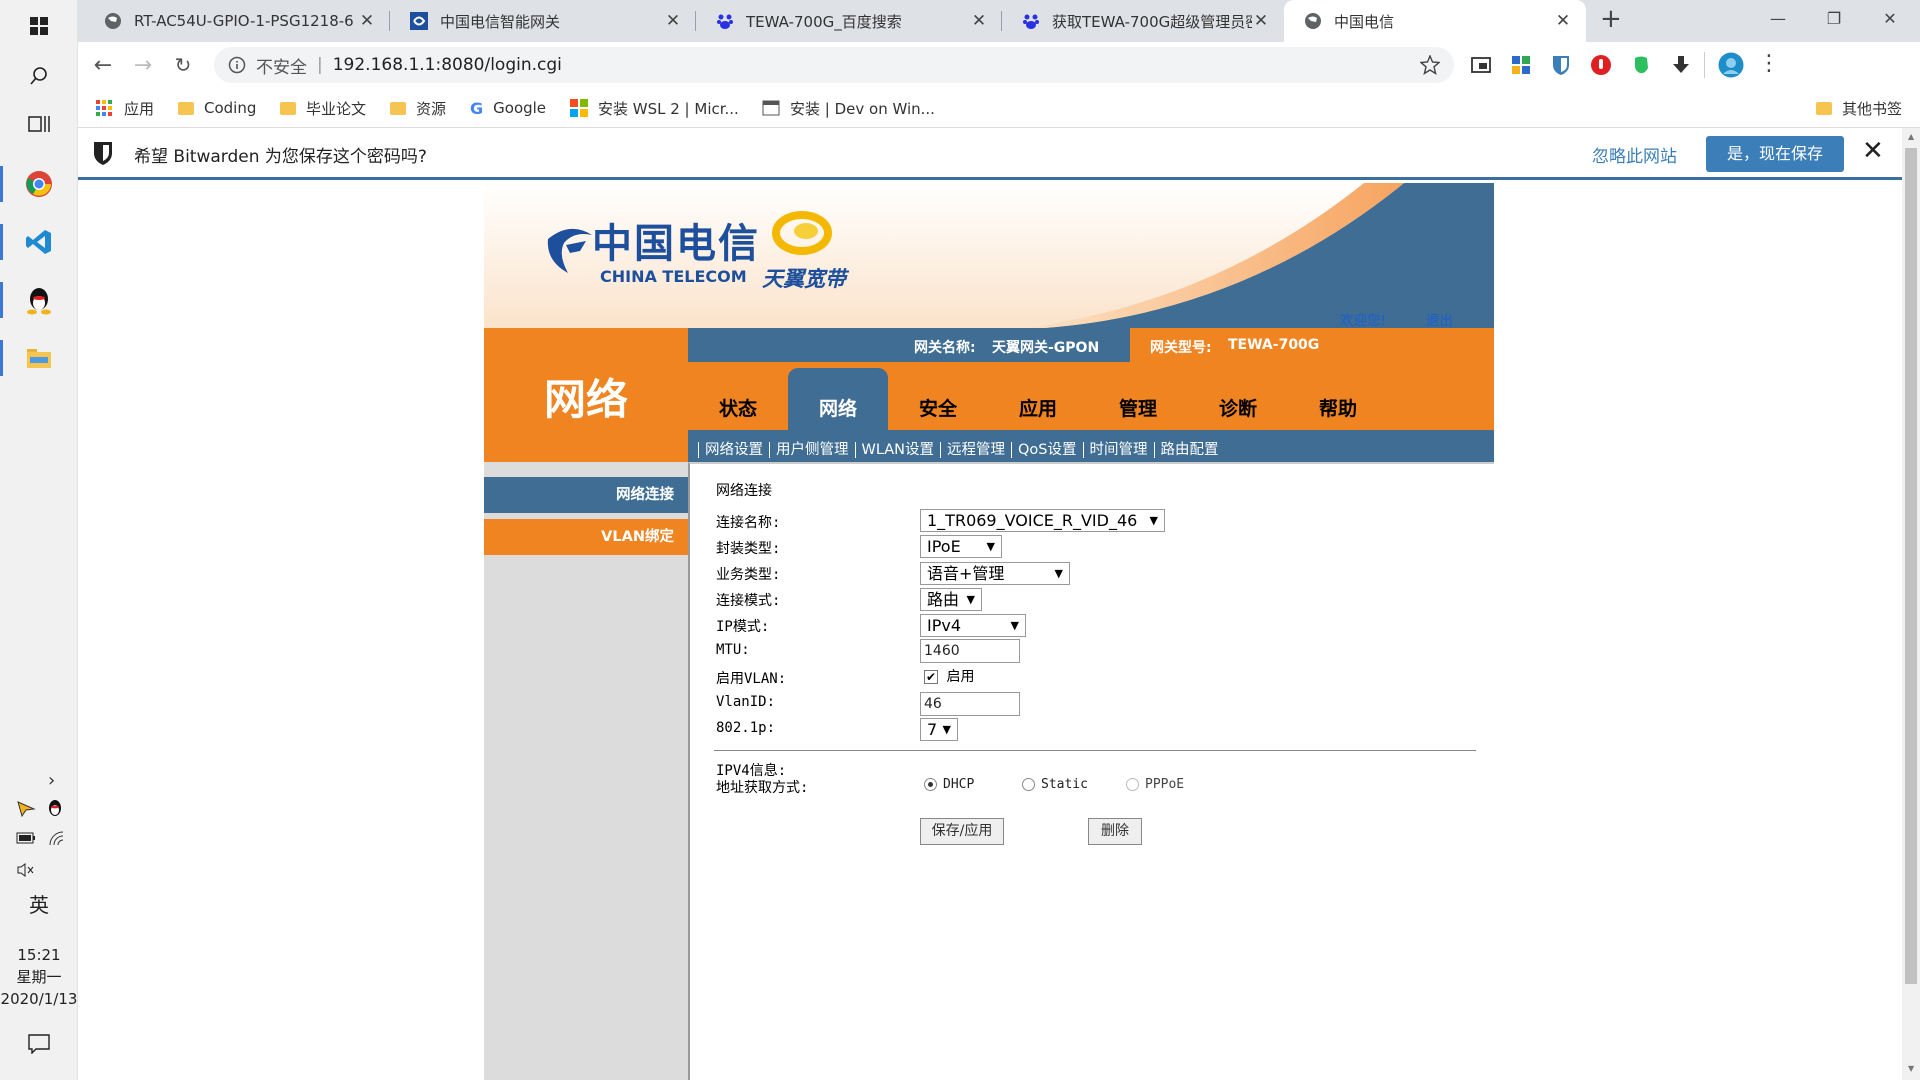 This screenshot has height=1080, width=1920. I want to click on tab-baidu-search: TEWA-700G_百度搜索 ✕, so click(849, 21).